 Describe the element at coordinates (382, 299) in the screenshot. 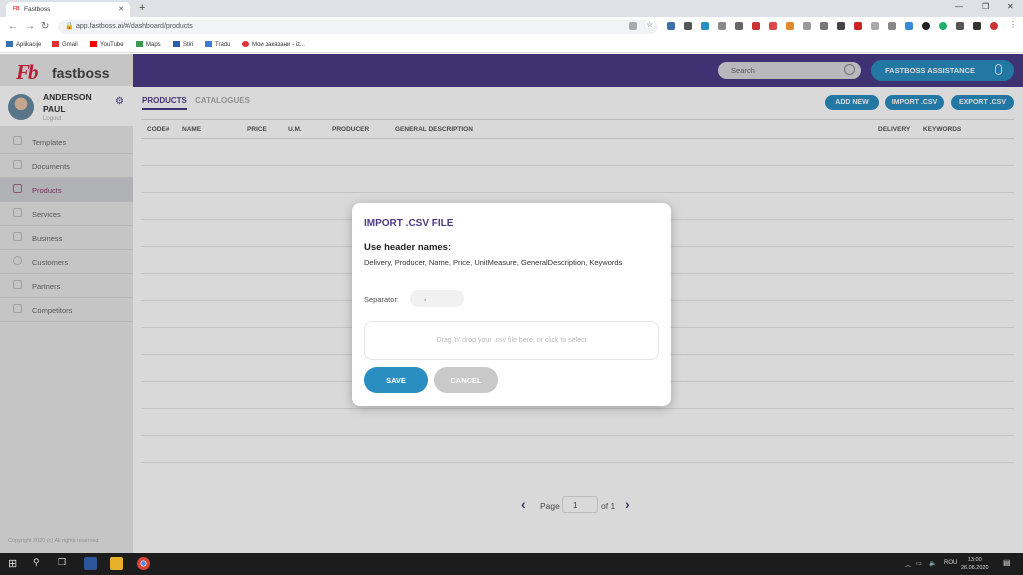

I see `separator-label: Separator:` at that location.